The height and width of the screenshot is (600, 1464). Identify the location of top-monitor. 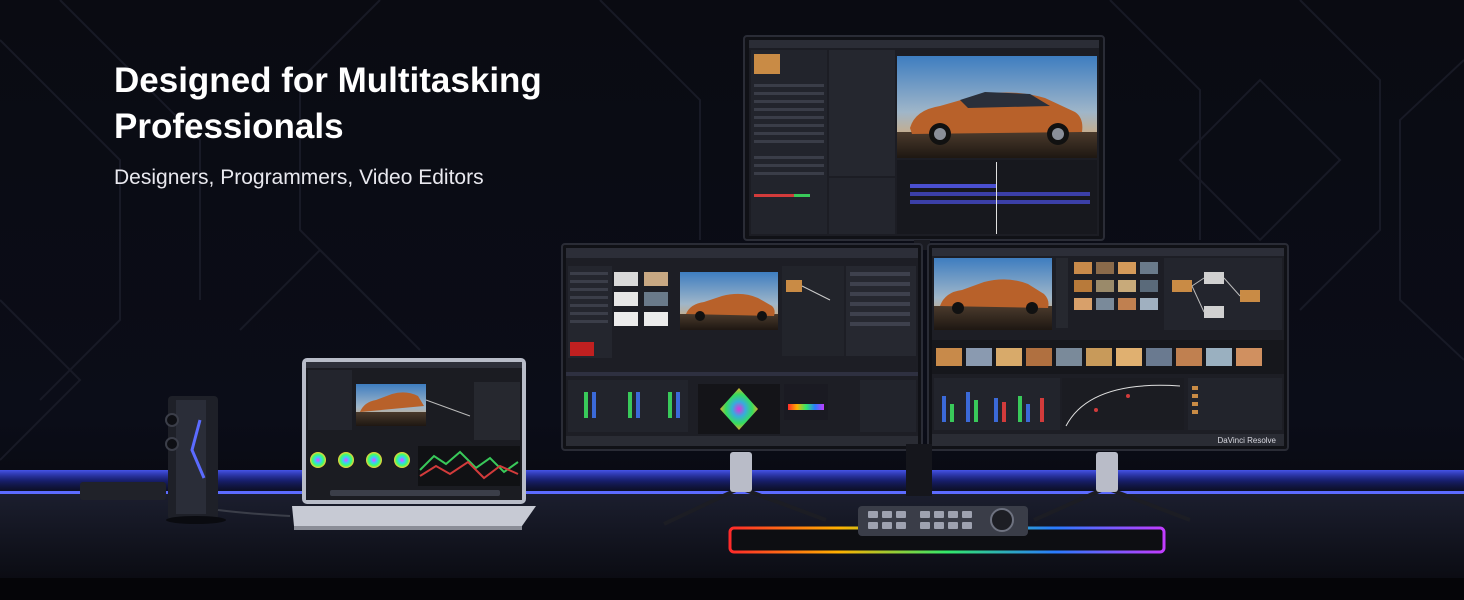
(924, 138).